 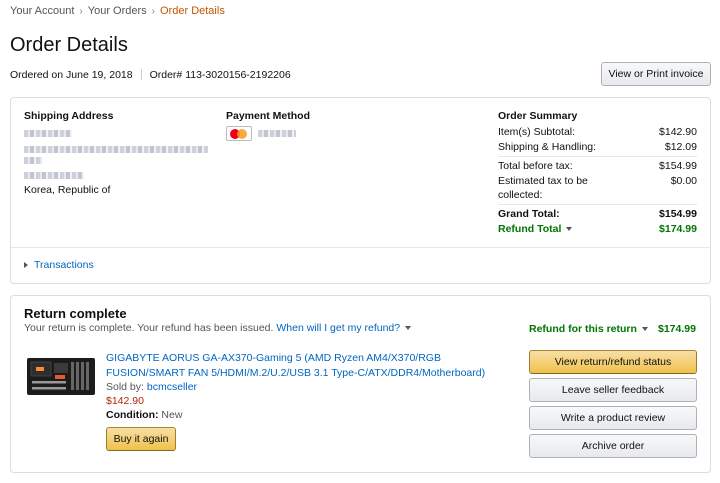 I want to click on refund-total-toggle: Refund Total, so click(x=535, y=229).